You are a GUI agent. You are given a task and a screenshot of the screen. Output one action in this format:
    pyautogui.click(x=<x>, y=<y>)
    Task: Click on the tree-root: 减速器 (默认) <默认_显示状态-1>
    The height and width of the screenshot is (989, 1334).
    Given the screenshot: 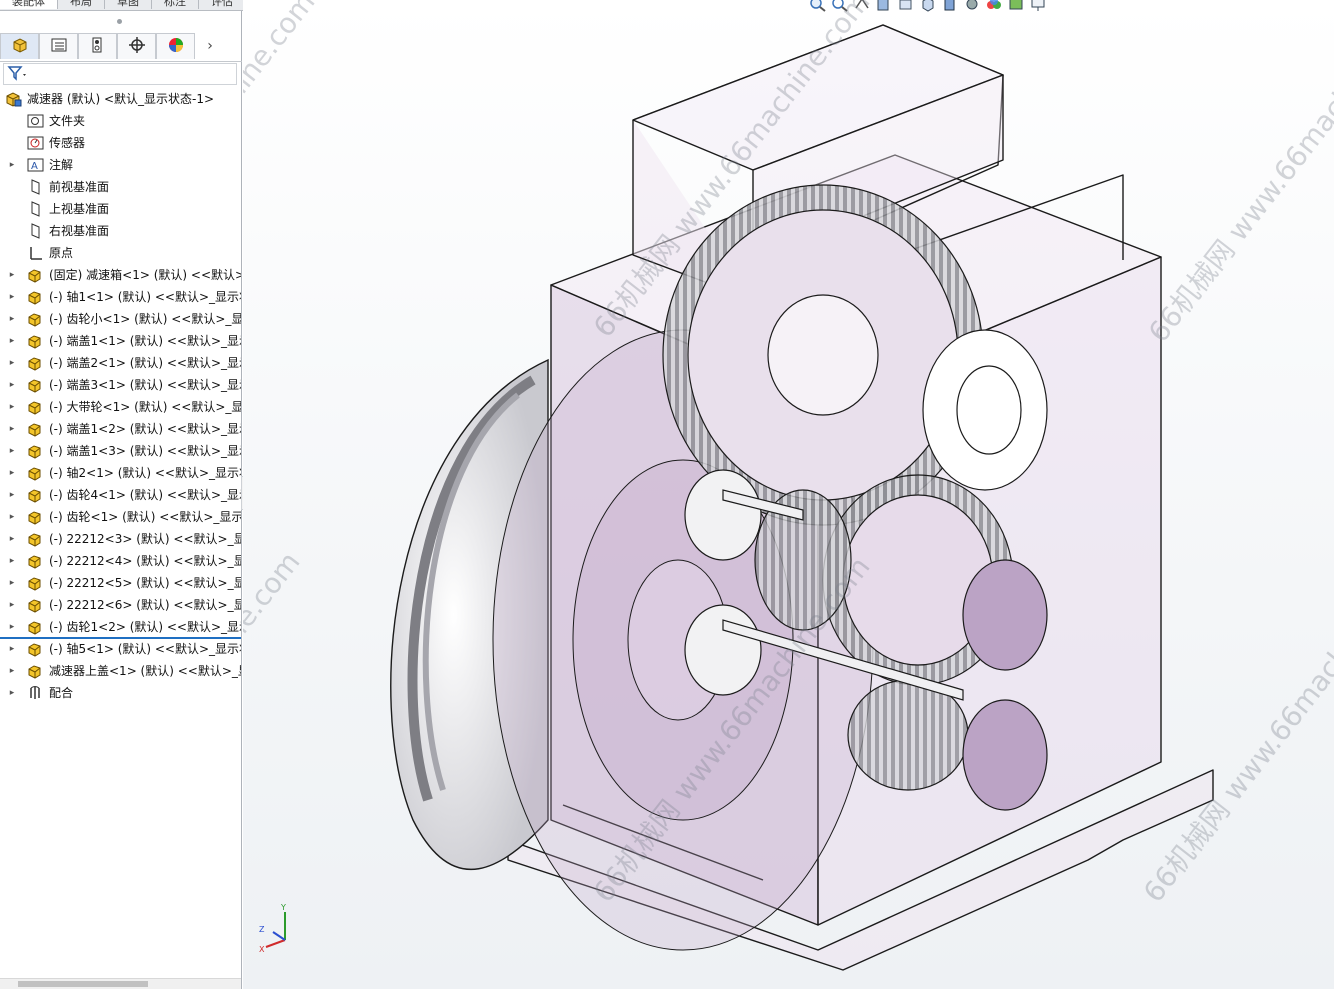 What is the action you would take?
    pyautogui.click(x=120, y=99)
    